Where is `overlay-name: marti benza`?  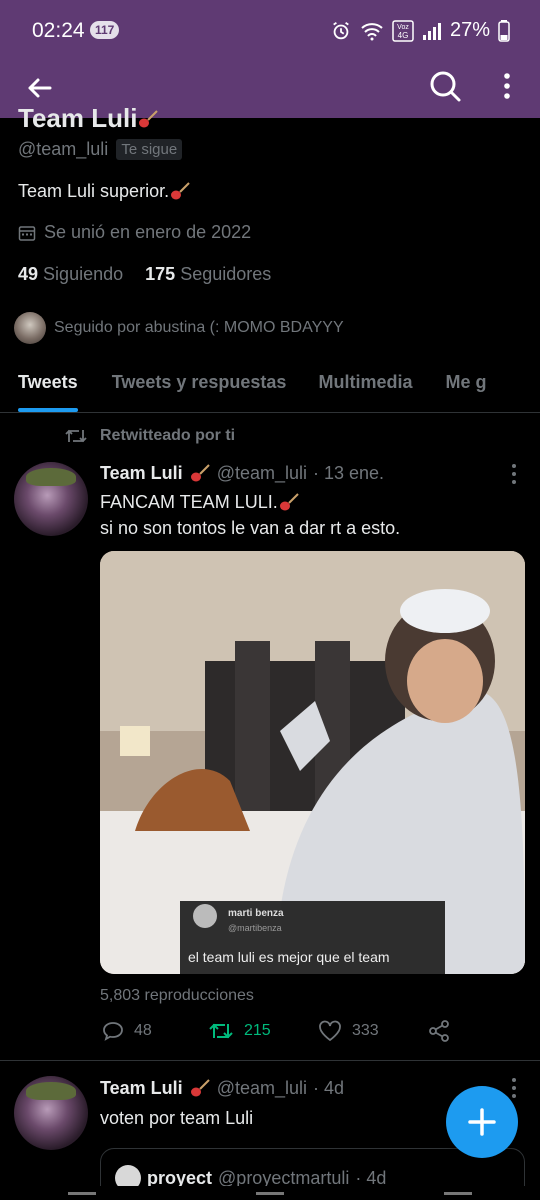
overlay-name: marti benza is located at coordinates (256, 913).